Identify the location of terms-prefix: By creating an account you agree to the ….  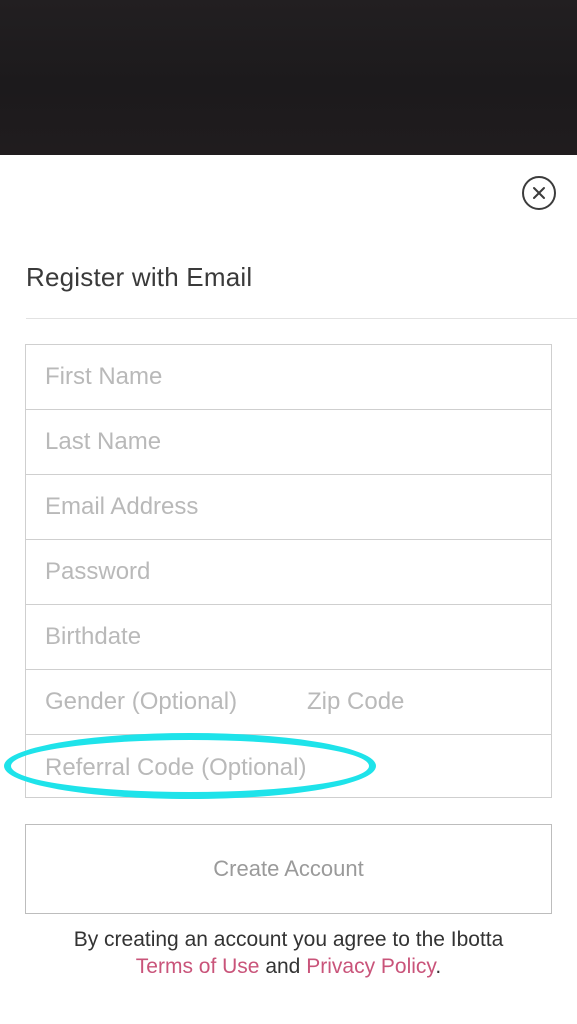
(288, 939).